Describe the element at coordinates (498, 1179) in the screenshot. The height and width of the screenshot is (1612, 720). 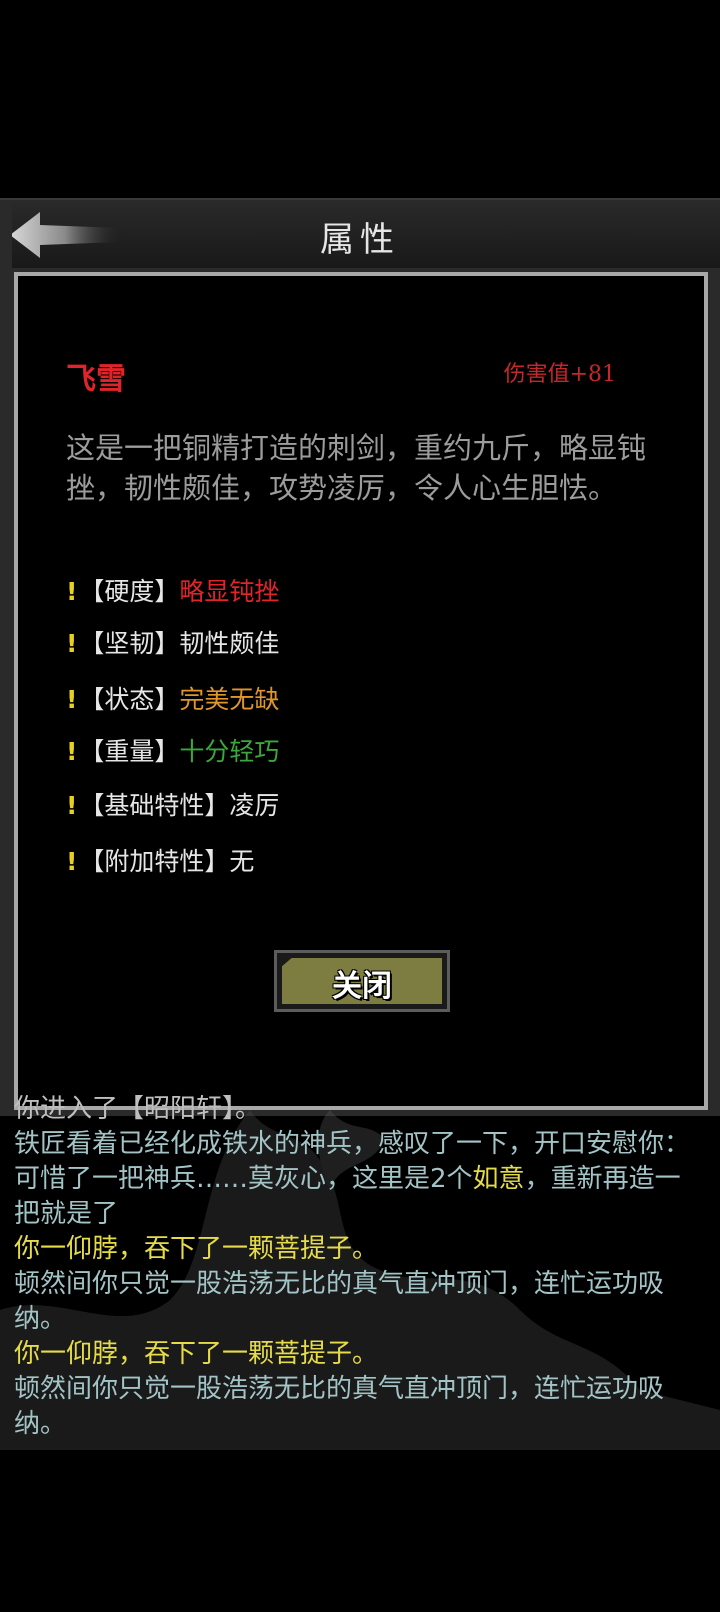
I see `log-highlight: 如意` at that location.